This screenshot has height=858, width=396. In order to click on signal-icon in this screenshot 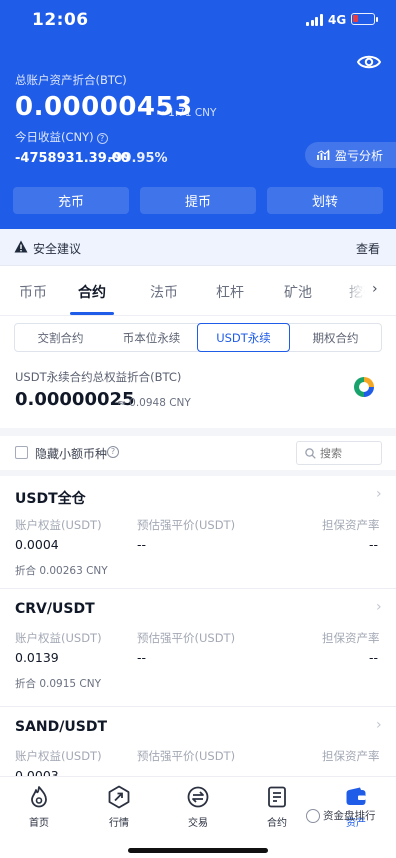, I will do `click(315, 20)`.